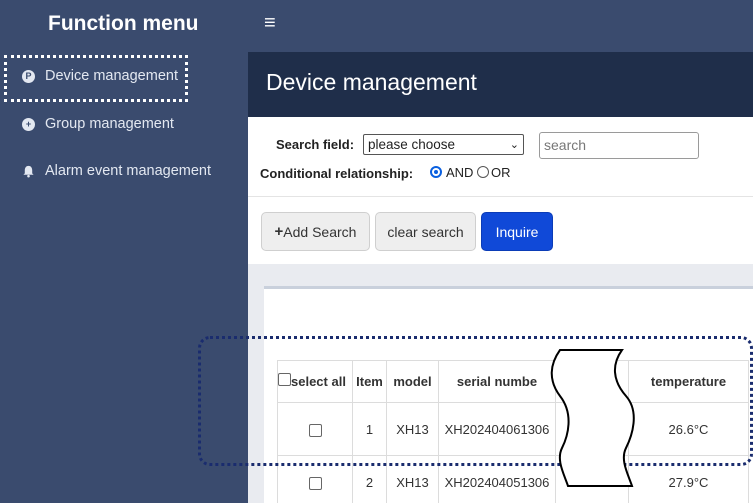  What do you see at coordinates (128, 171) in the screenshot?
I see `sidebar-item-label: Alarm event management` at bounding box center [128, 171].